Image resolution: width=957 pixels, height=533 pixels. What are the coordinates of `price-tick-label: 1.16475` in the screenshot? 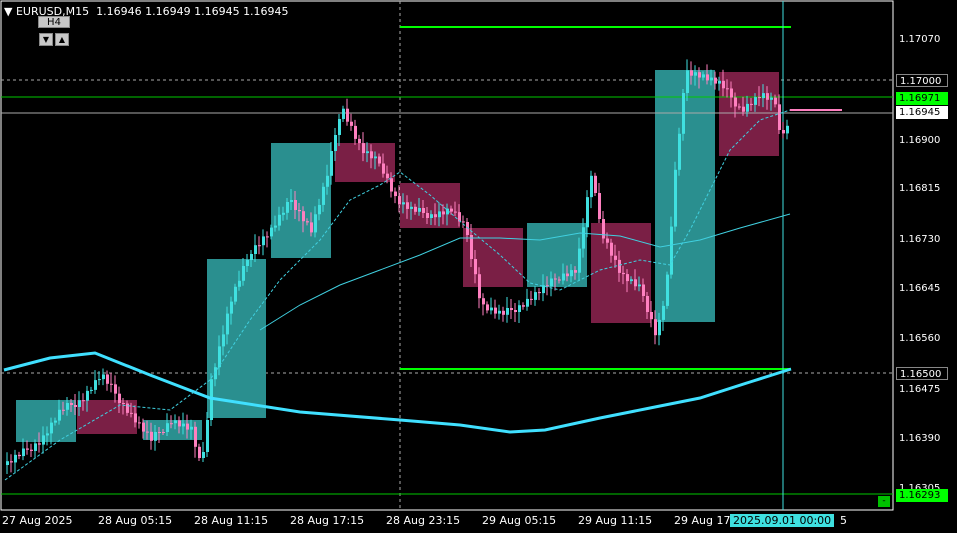 It's located at (920, 389).